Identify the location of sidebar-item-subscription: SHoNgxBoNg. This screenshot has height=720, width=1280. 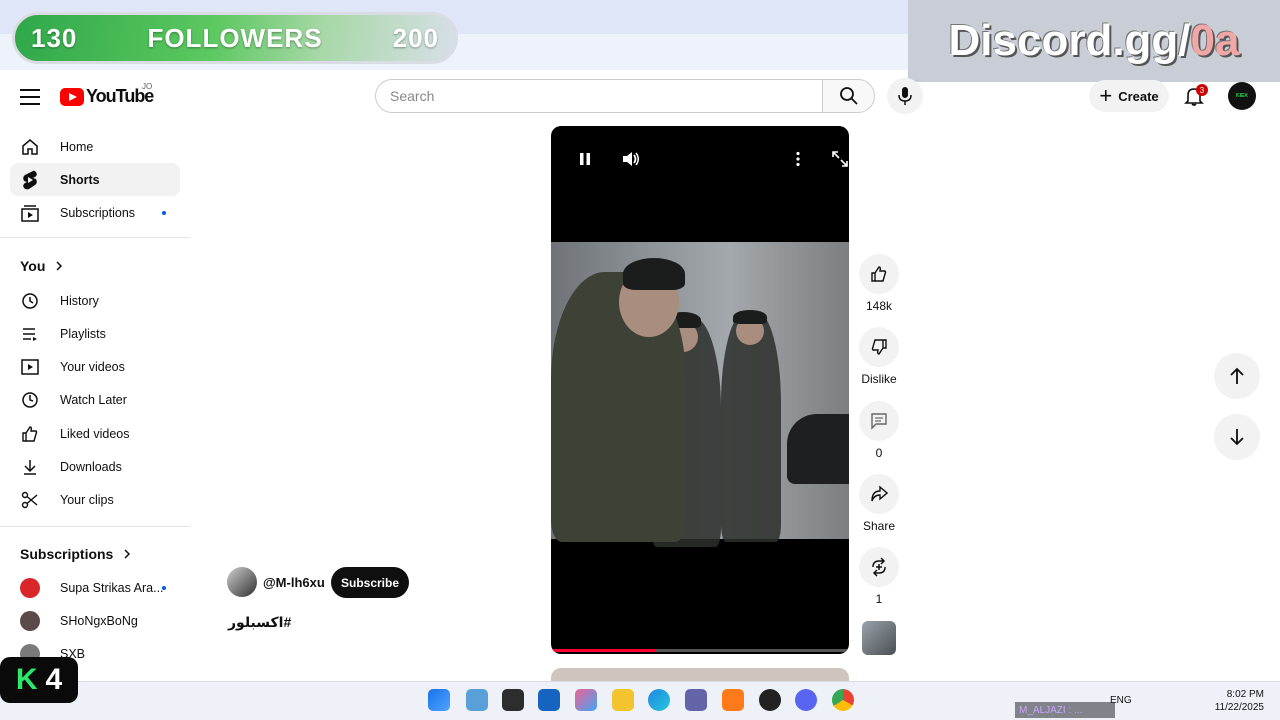
(95, 620).